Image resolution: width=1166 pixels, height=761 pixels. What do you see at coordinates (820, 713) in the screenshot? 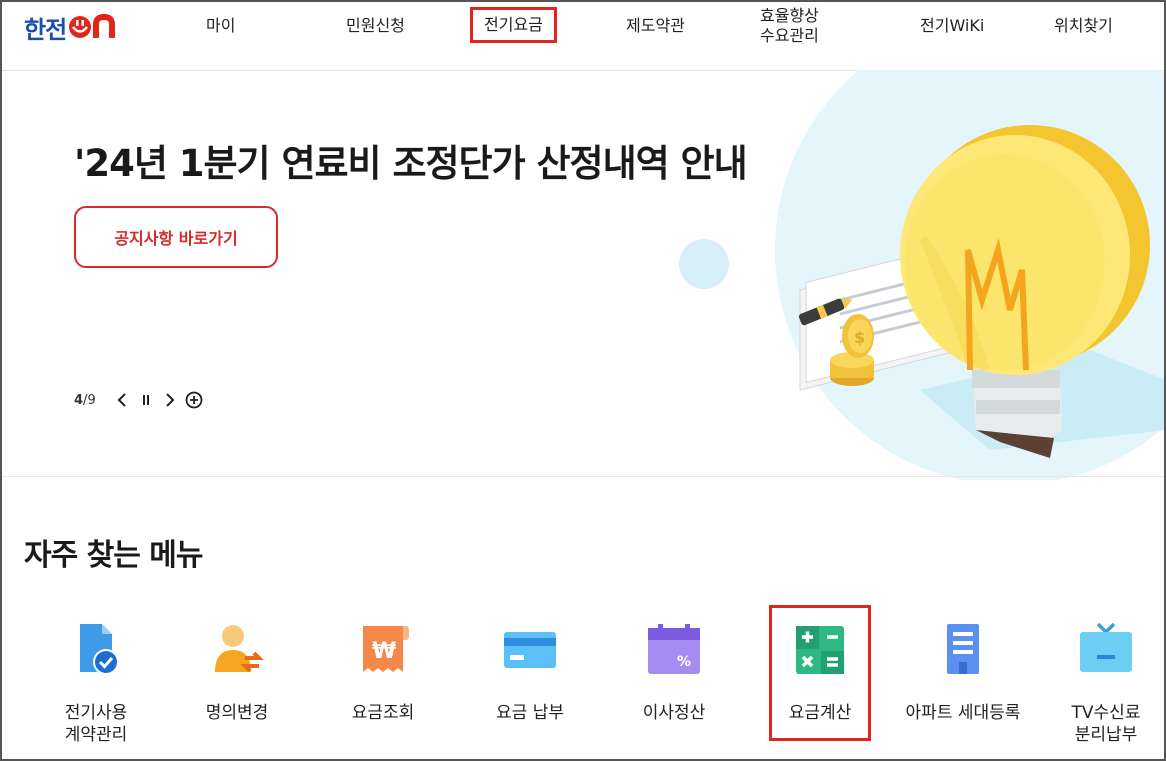
I see `menu-label: 요금계산` at bounding box center [820, 713].